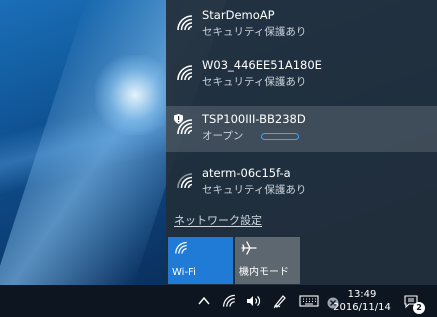 The image size is (437, 317). Describe the element at coordinates (181, 247) in the screenshot. I see `wifi-icon` at that location.